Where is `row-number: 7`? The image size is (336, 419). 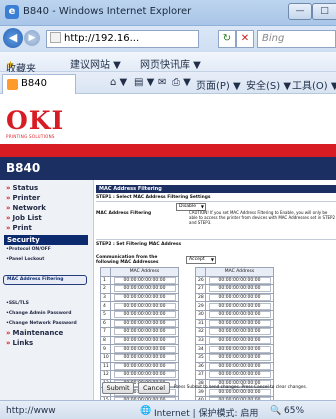
row-number: 7 is located at coordinates (105, 332).